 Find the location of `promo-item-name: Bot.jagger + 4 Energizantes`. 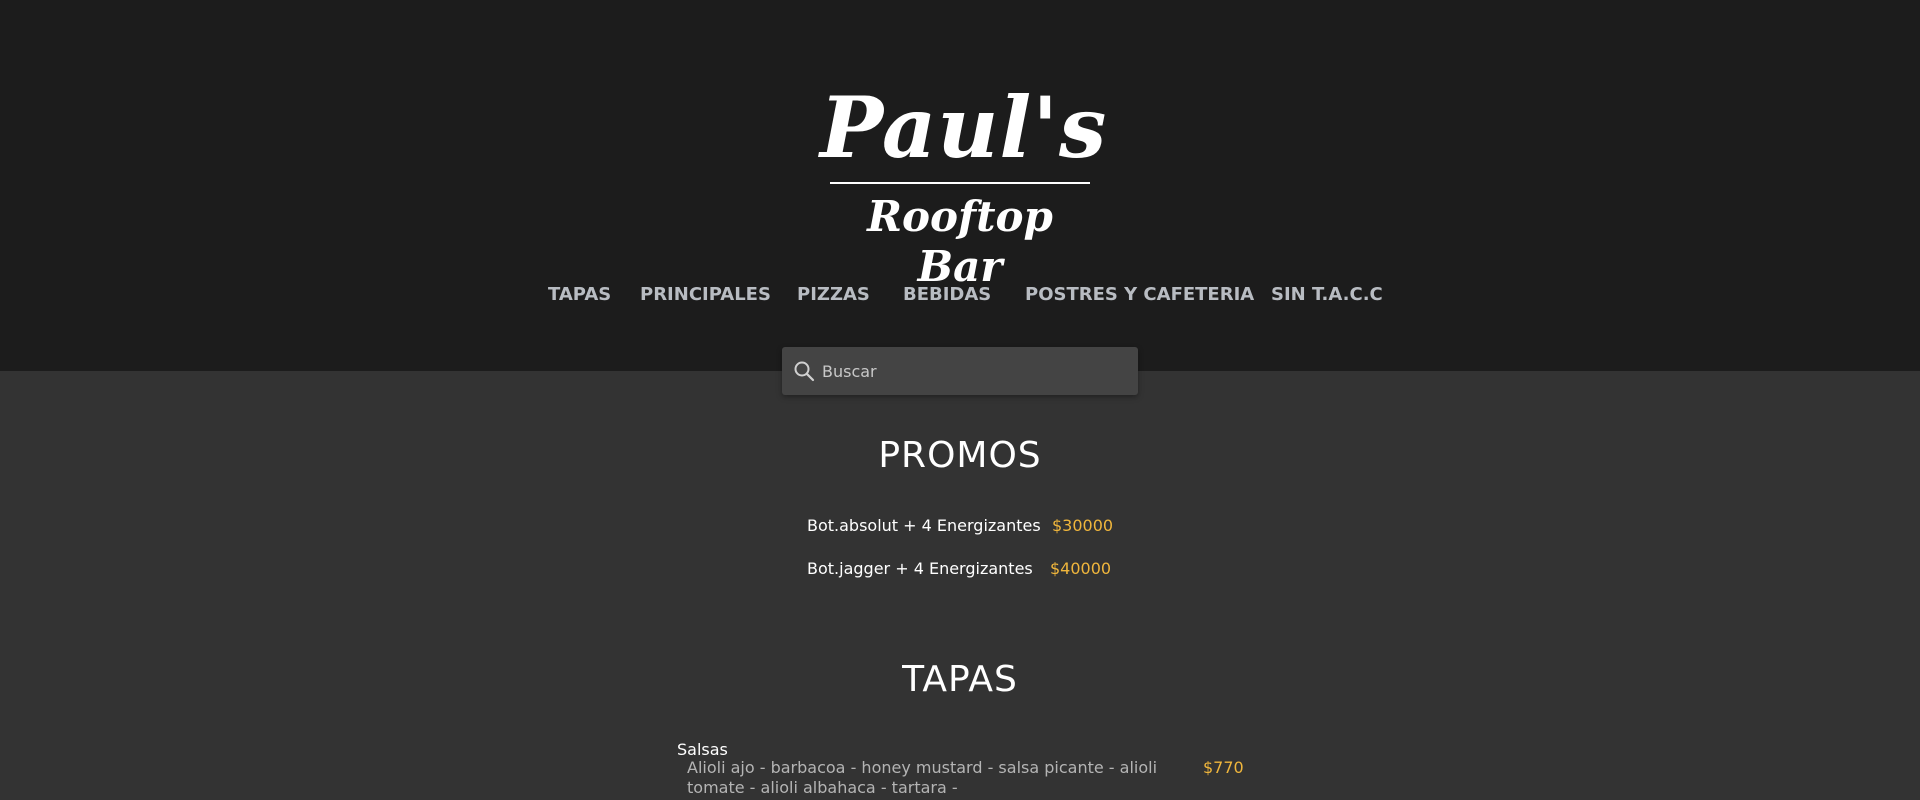

promo-item-name: Bot.jagger + 4 Energizantes is located at coordinates (920, 568).